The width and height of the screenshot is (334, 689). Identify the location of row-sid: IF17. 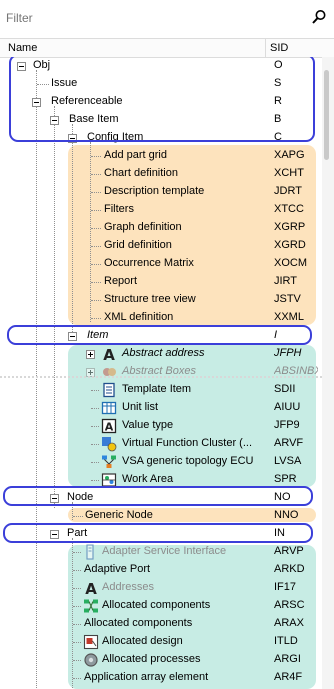
(285, 587).